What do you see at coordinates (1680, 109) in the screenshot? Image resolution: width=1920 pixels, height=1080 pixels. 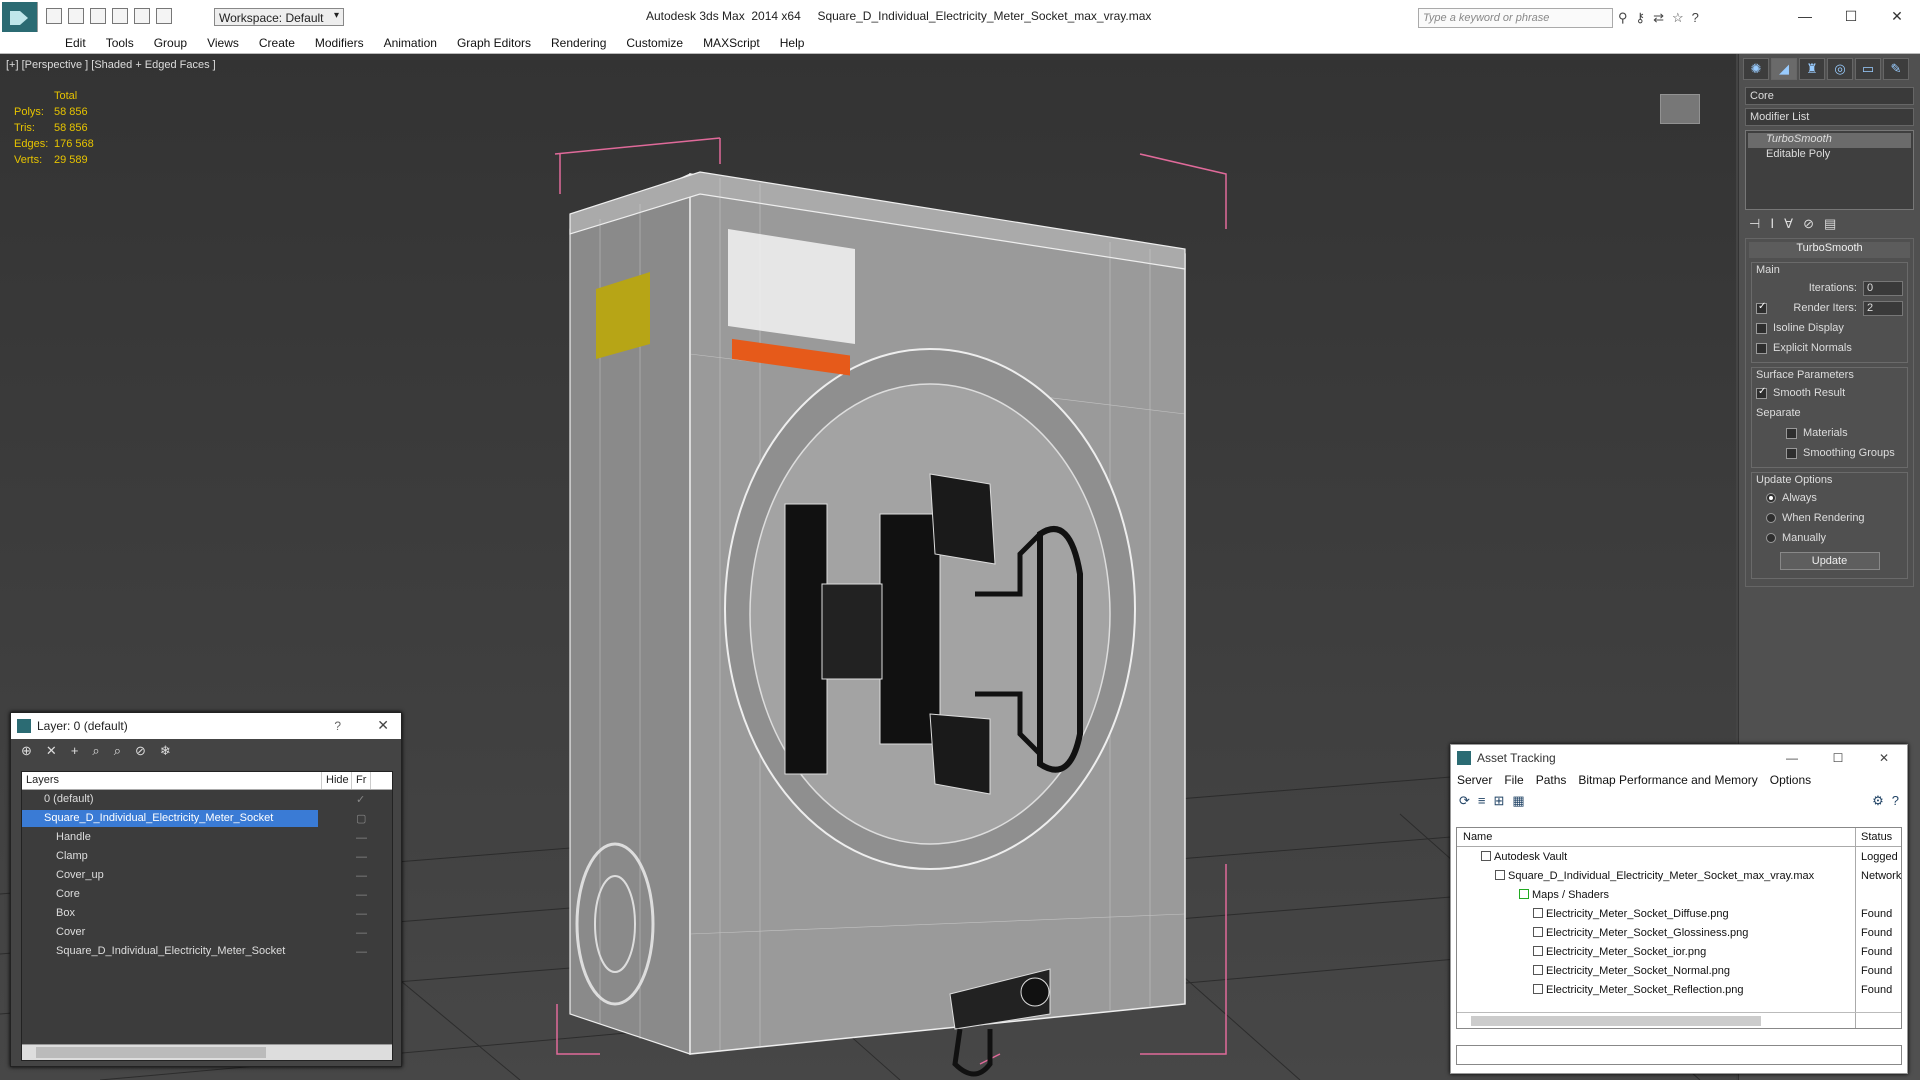 I see `viewcube` at bounding box center [1680, 109].